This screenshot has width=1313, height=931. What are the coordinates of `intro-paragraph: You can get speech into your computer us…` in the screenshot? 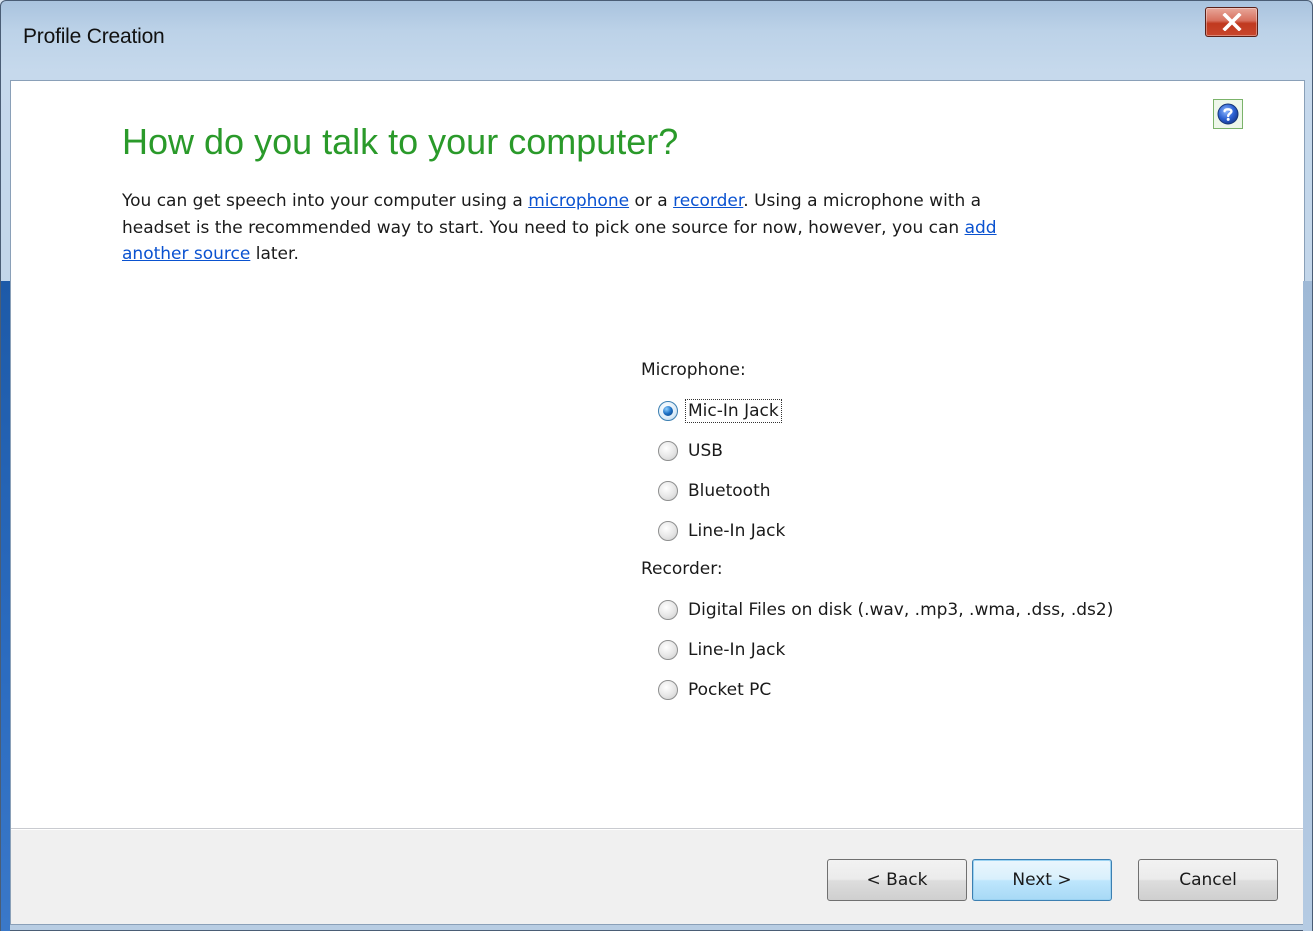 It's located at (582, 228).